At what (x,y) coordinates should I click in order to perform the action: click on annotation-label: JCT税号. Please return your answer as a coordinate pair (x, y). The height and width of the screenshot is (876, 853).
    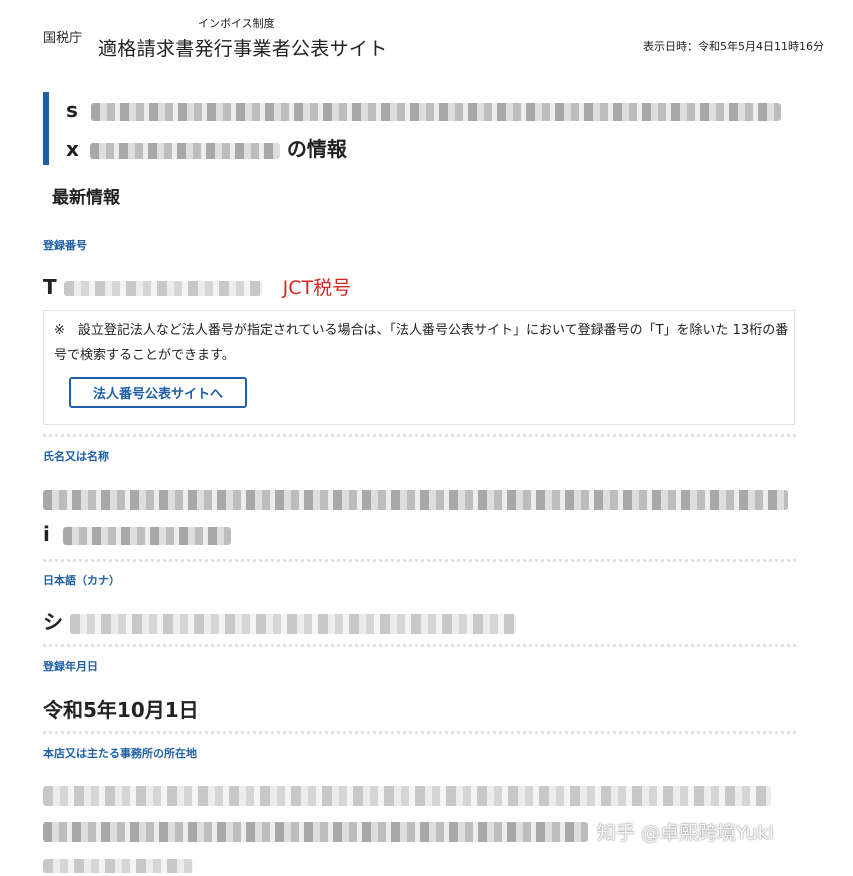
    Looking at the image, I should click on (317, 288).